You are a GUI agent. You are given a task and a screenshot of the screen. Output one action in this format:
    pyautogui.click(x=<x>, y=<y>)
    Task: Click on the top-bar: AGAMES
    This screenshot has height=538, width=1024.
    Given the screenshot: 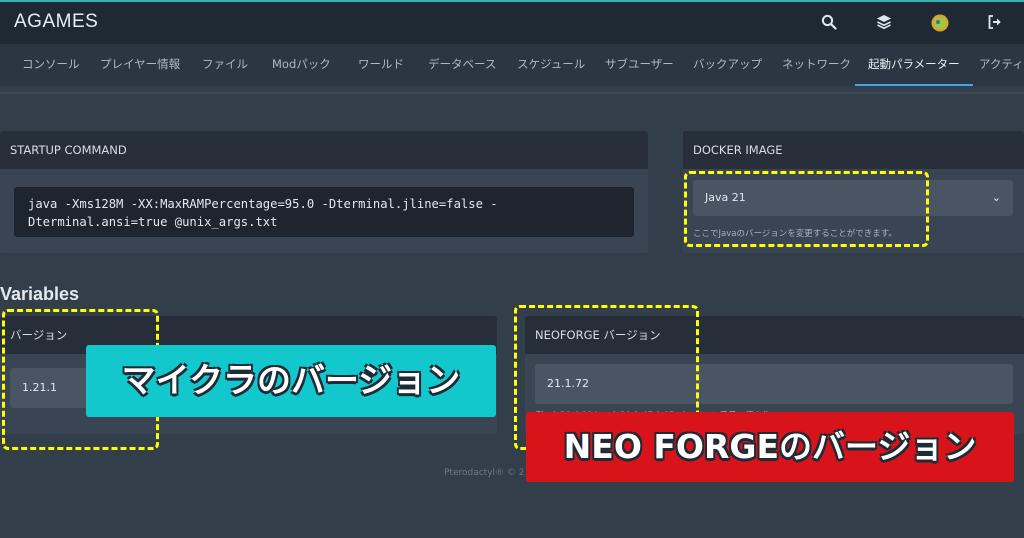 What is the action you would take?
    pyautogui.click(x=512, y=22)
    